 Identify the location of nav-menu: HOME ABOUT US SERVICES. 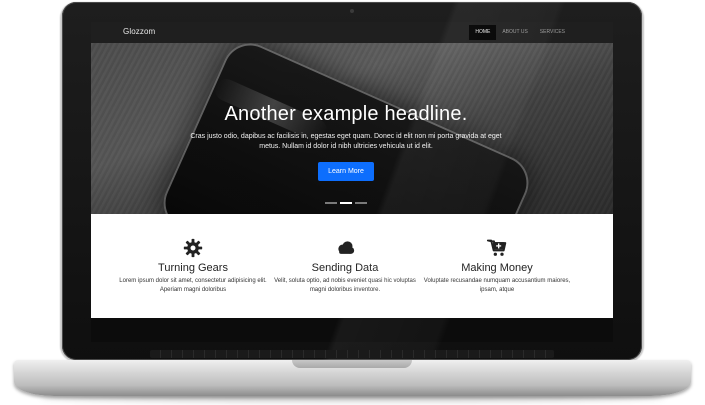
(520, 32).